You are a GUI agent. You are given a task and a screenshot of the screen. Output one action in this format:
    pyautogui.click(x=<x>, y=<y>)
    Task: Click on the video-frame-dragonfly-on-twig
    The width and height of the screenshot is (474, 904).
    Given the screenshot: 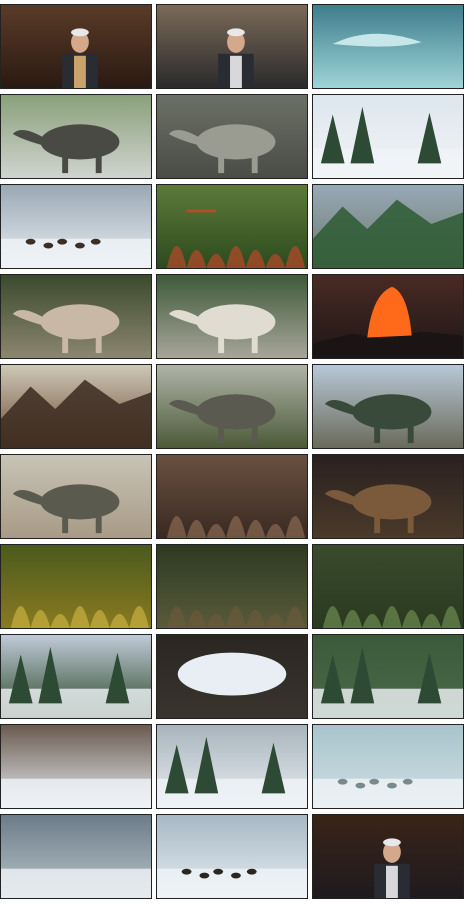 What is the action you would take?
    pyautogui.click(x=232, y=226)
    